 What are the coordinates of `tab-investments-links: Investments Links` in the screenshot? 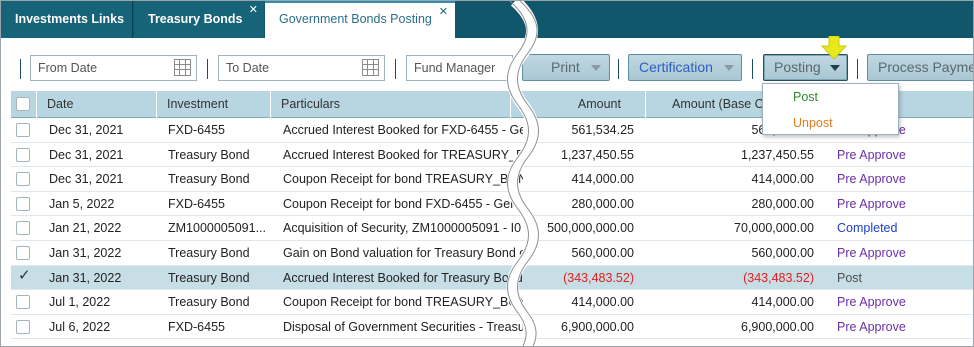 It's located at (67, 19).